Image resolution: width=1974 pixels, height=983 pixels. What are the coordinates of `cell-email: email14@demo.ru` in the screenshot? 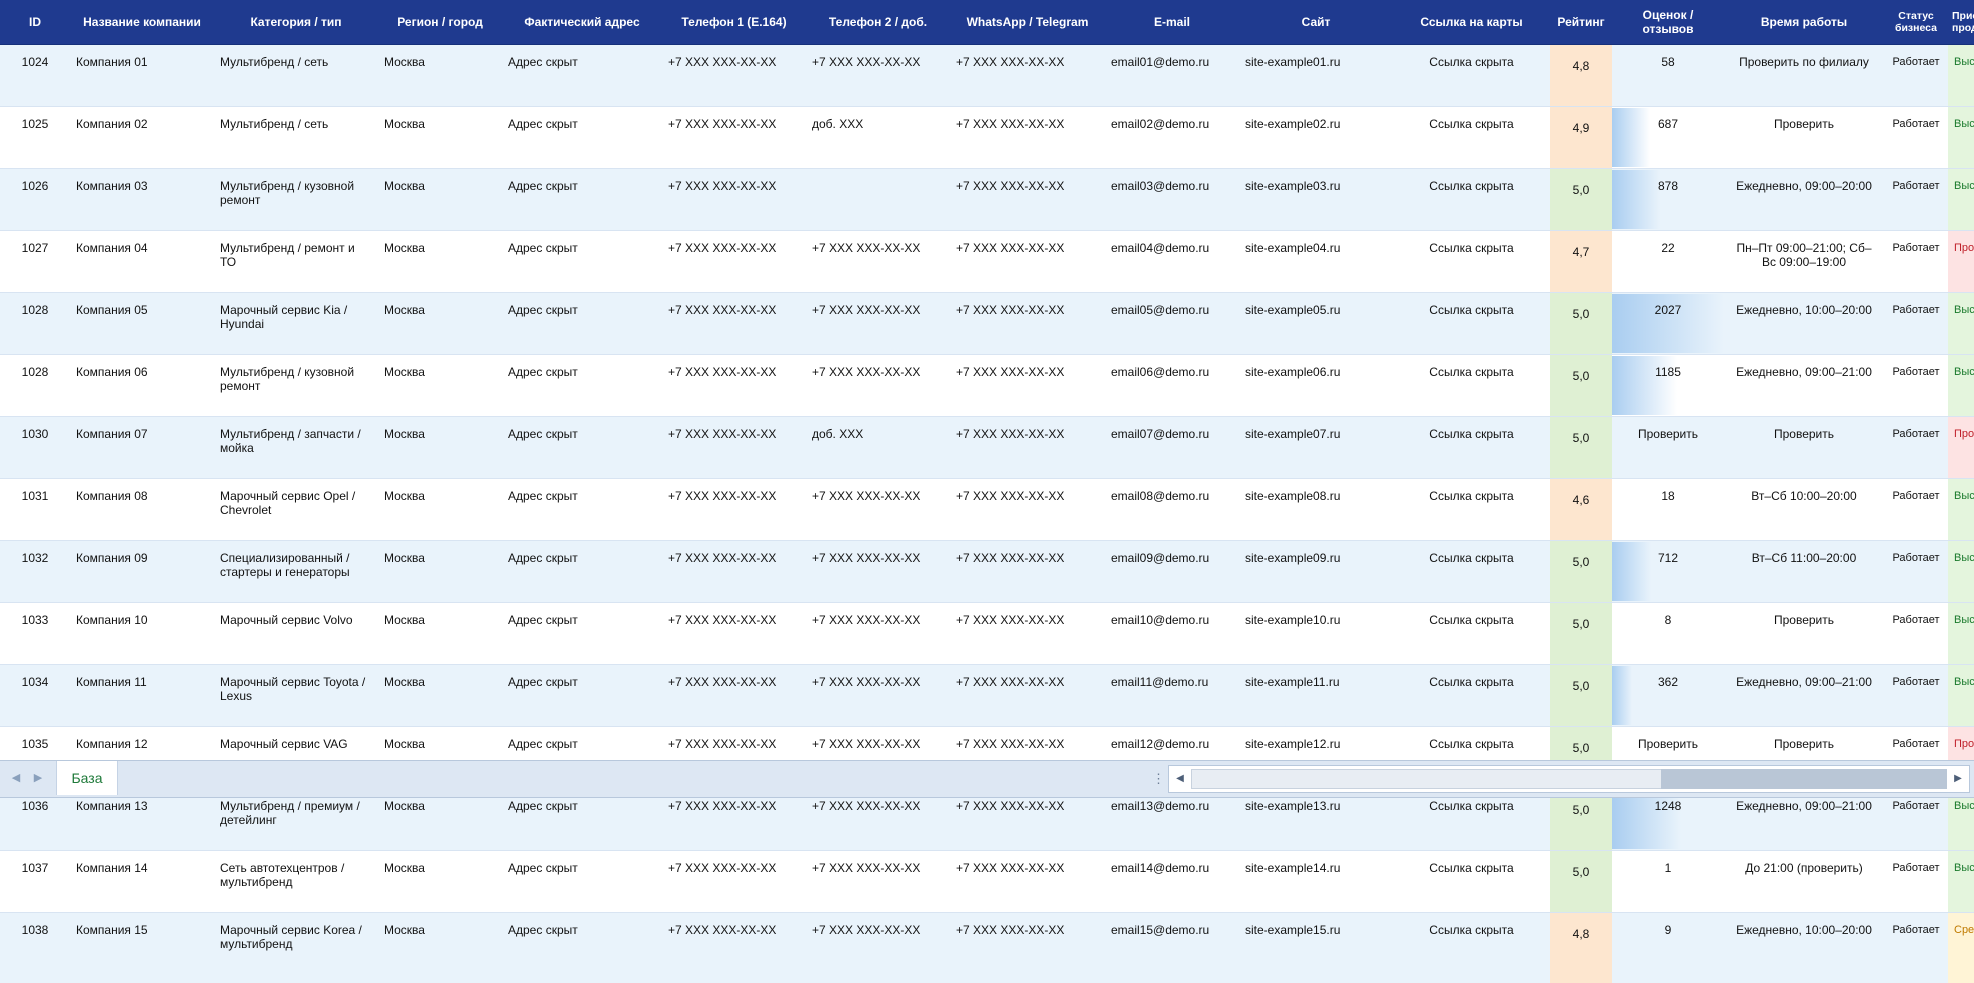 It's located at (1172, 882).